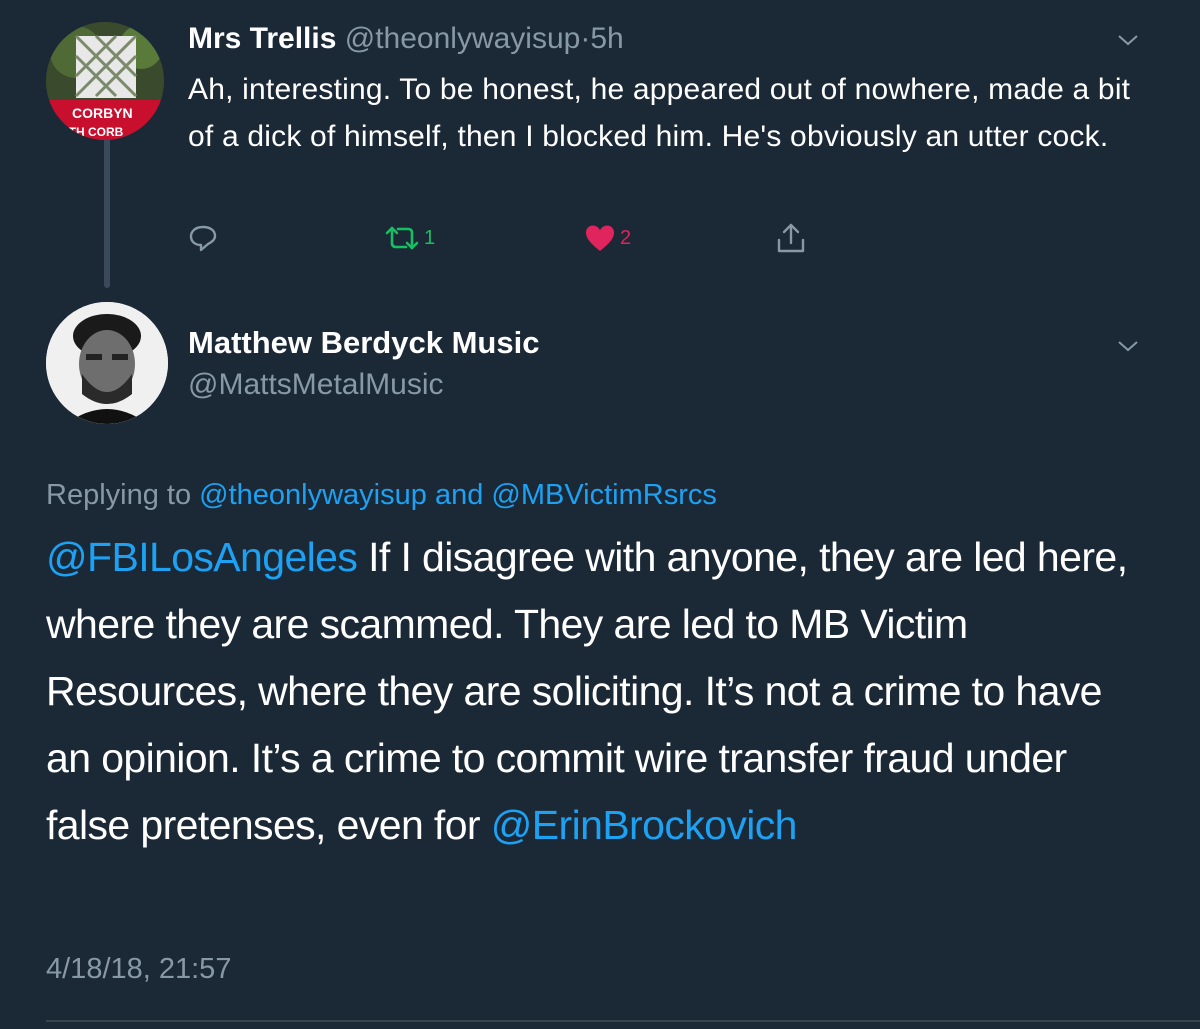 The height and width of the screenshot is (1029, 1200). I want to click on tweet-timestamp: 4/18/18, 21:57, so click(138, 969).